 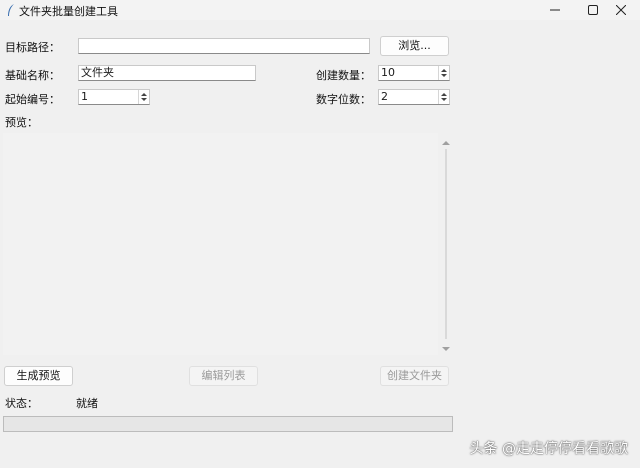 What do you see at coordinates (167, 73) in the screenshot?
I see `base-name-input: 文件夹` at bounding box center [167, 73].